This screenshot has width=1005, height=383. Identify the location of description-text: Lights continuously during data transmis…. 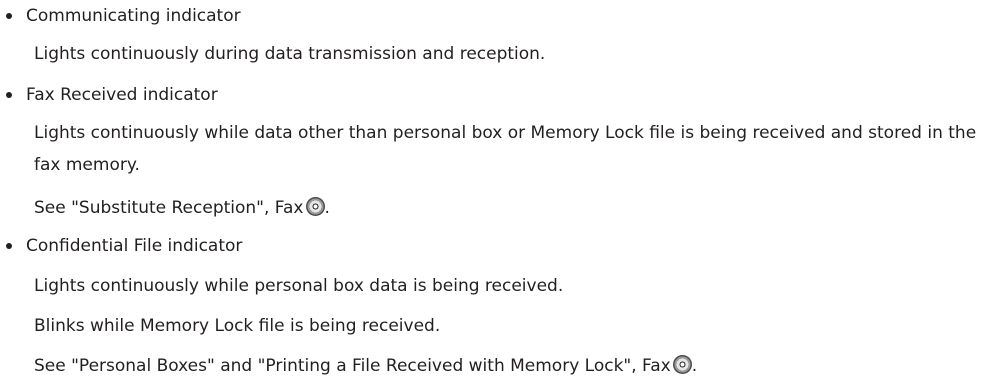
(290, 54).